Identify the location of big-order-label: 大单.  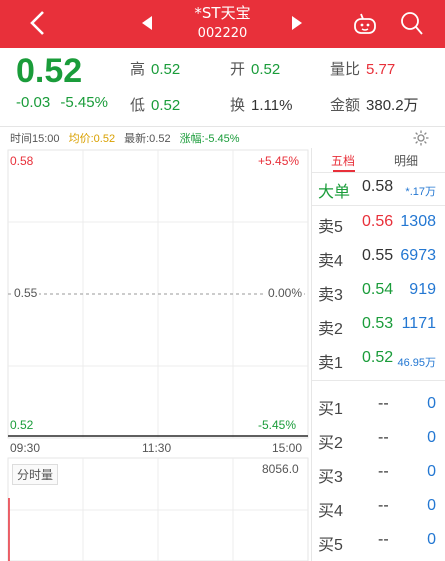
(334, 192).